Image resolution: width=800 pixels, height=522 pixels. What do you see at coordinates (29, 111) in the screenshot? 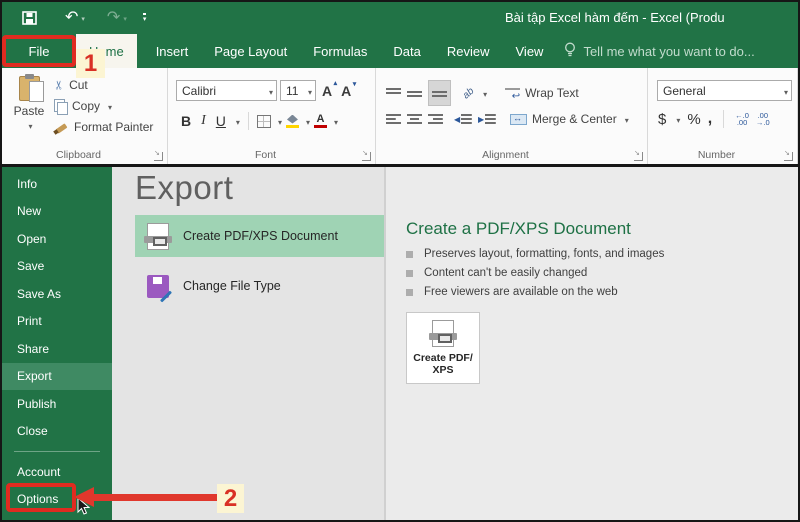
I see `paste-label: Paste` at bounding box center [29, 111].